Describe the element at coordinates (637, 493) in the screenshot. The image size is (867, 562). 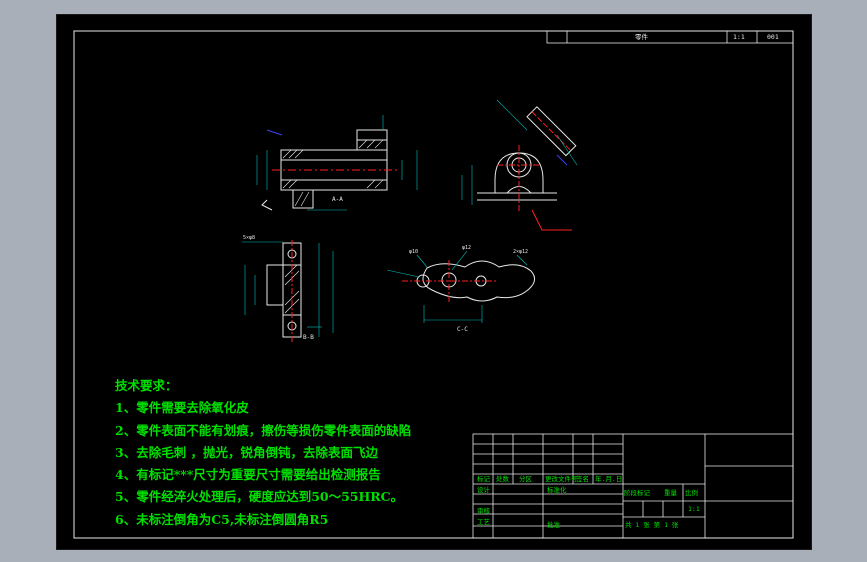
I see `tb-stage-mark: 阶段标记` at that location.